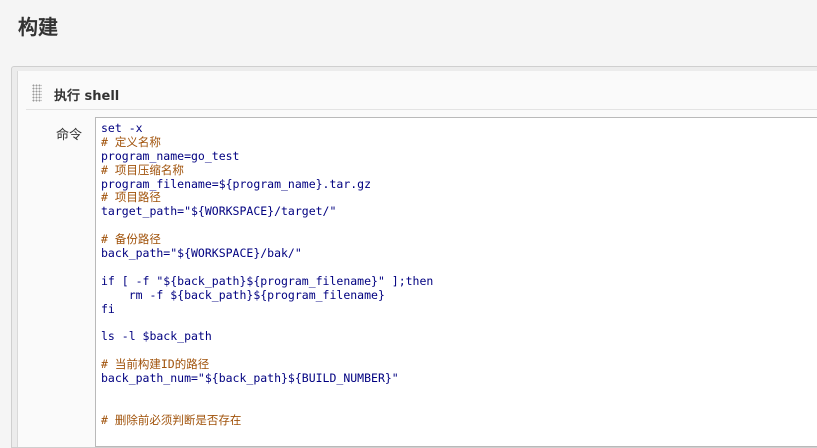 Image resolution: width=817 pixels, height=448 pixels. Describe the element at coordinates (131, 197) in the screenshot. I see `code-comment: # 项目路径` at that location.